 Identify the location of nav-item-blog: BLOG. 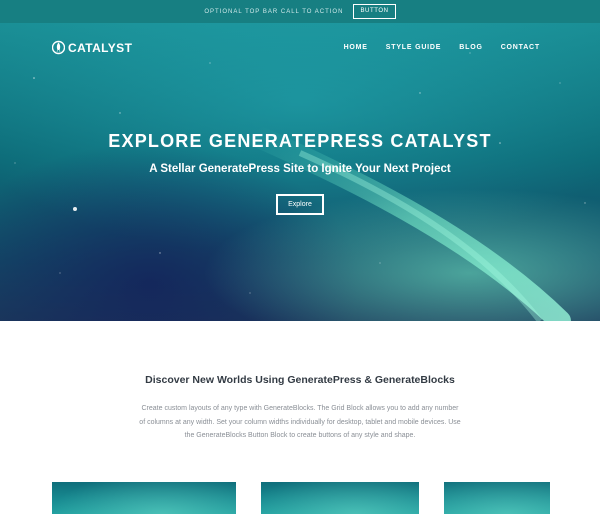
(470, 47).